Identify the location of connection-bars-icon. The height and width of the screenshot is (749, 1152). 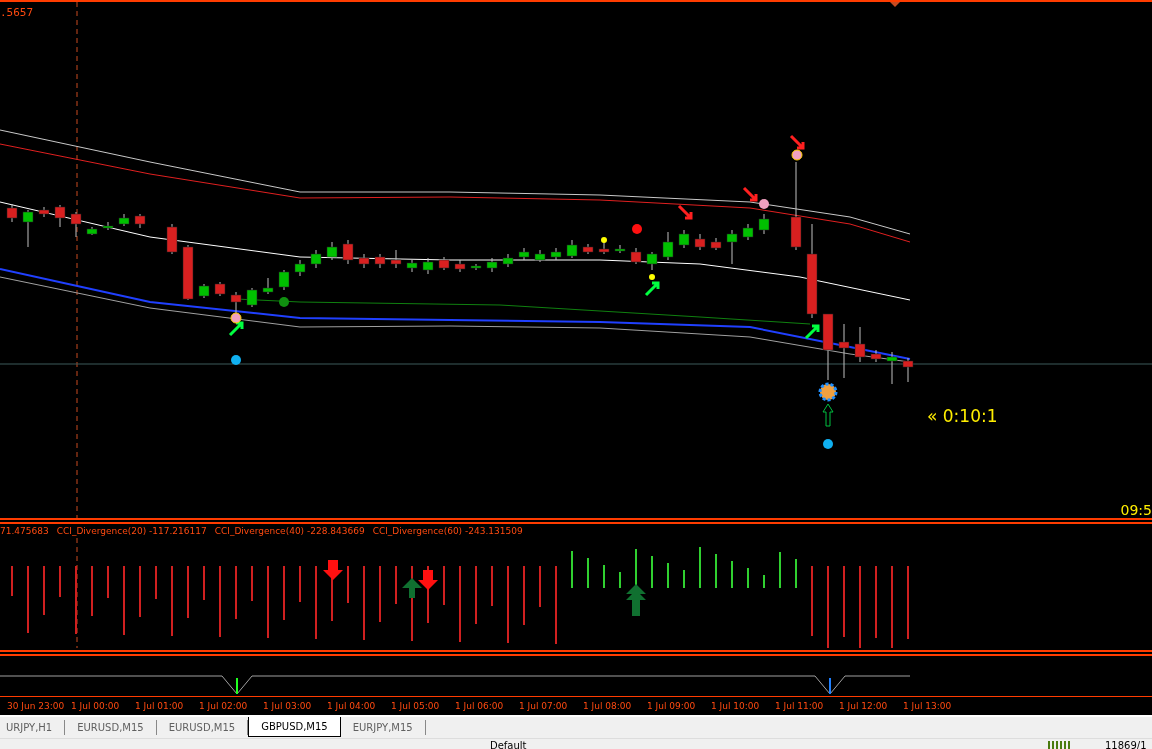
(1060, 745).